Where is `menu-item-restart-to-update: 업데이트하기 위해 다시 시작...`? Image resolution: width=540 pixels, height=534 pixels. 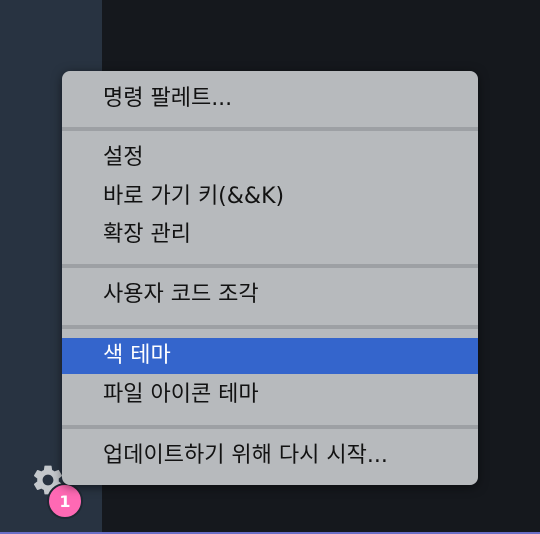 menu-item-restart-to-update: 업데이트하기 위해 다시 시작... is located at coordinates (270, 456).